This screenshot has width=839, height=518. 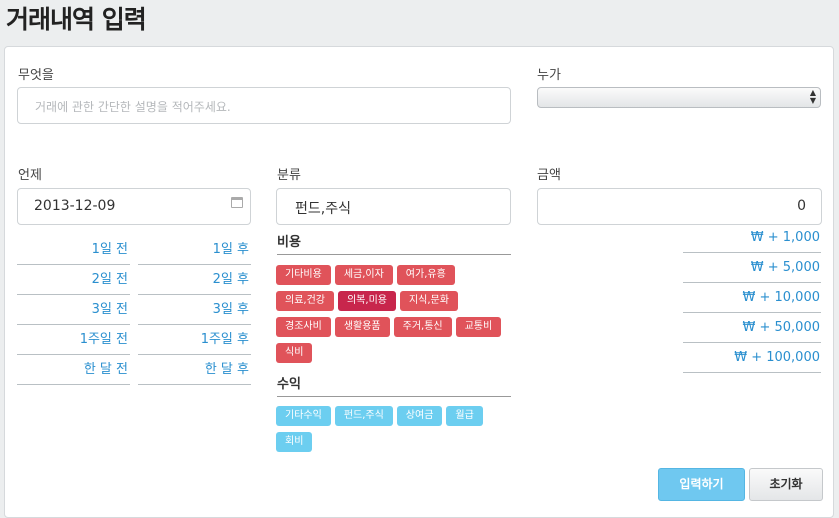 What do you see at coordinates (425, 275) in the screenshot?
I see `expense-tag: 여가,유흥` at bounding box center [425, 275].